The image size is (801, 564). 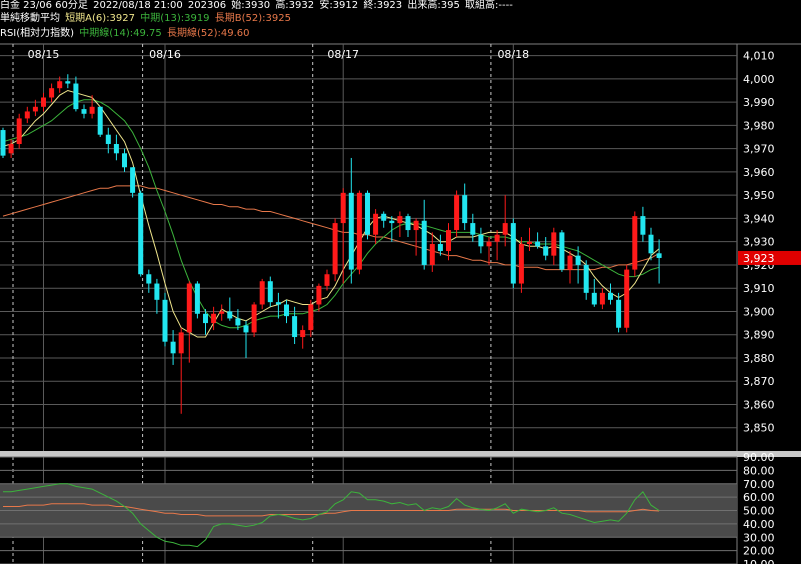 I want to click on price-y-tick-label: 3,850, so click(x=759, y=428).